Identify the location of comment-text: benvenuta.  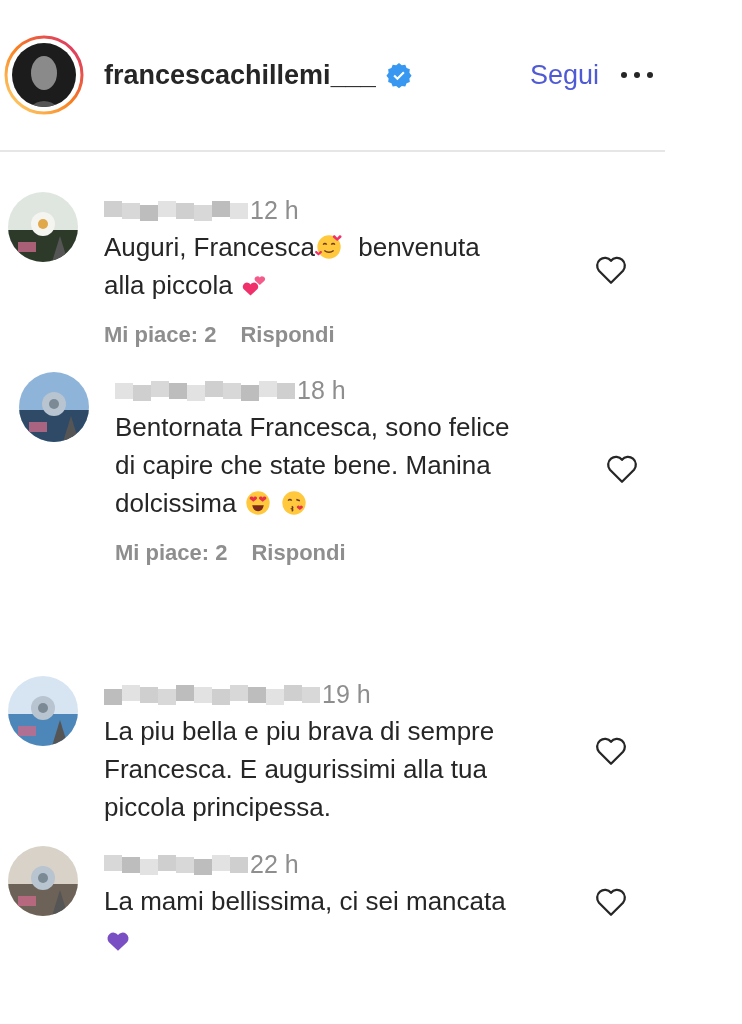
(418, 247).